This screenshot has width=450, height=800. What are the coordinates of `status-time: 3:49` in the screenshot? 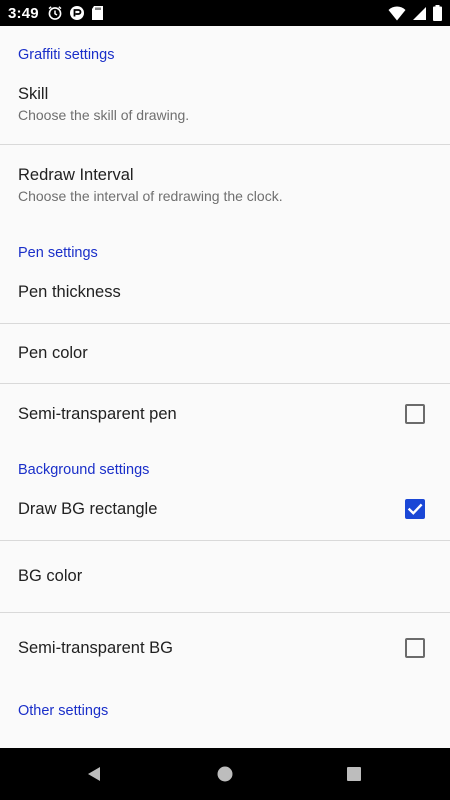 It's located at (23, 13).